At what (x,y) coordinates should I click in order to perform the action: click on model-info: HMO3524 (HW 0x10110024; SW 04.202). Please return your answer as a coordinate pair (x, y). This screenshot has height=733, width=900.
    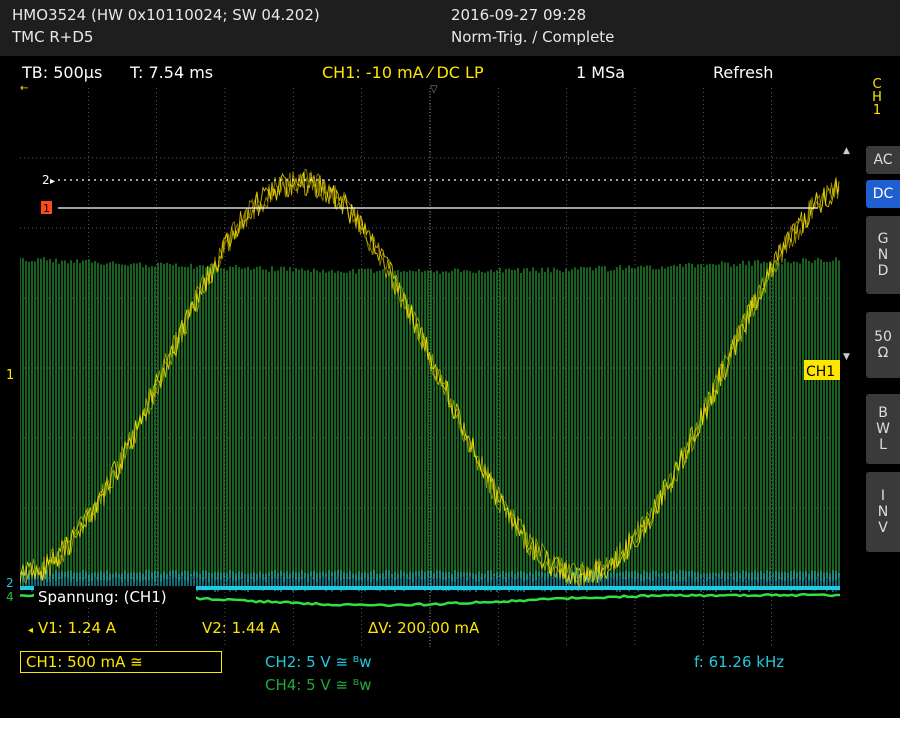
    Looking at the image, I should click on (166, 15).